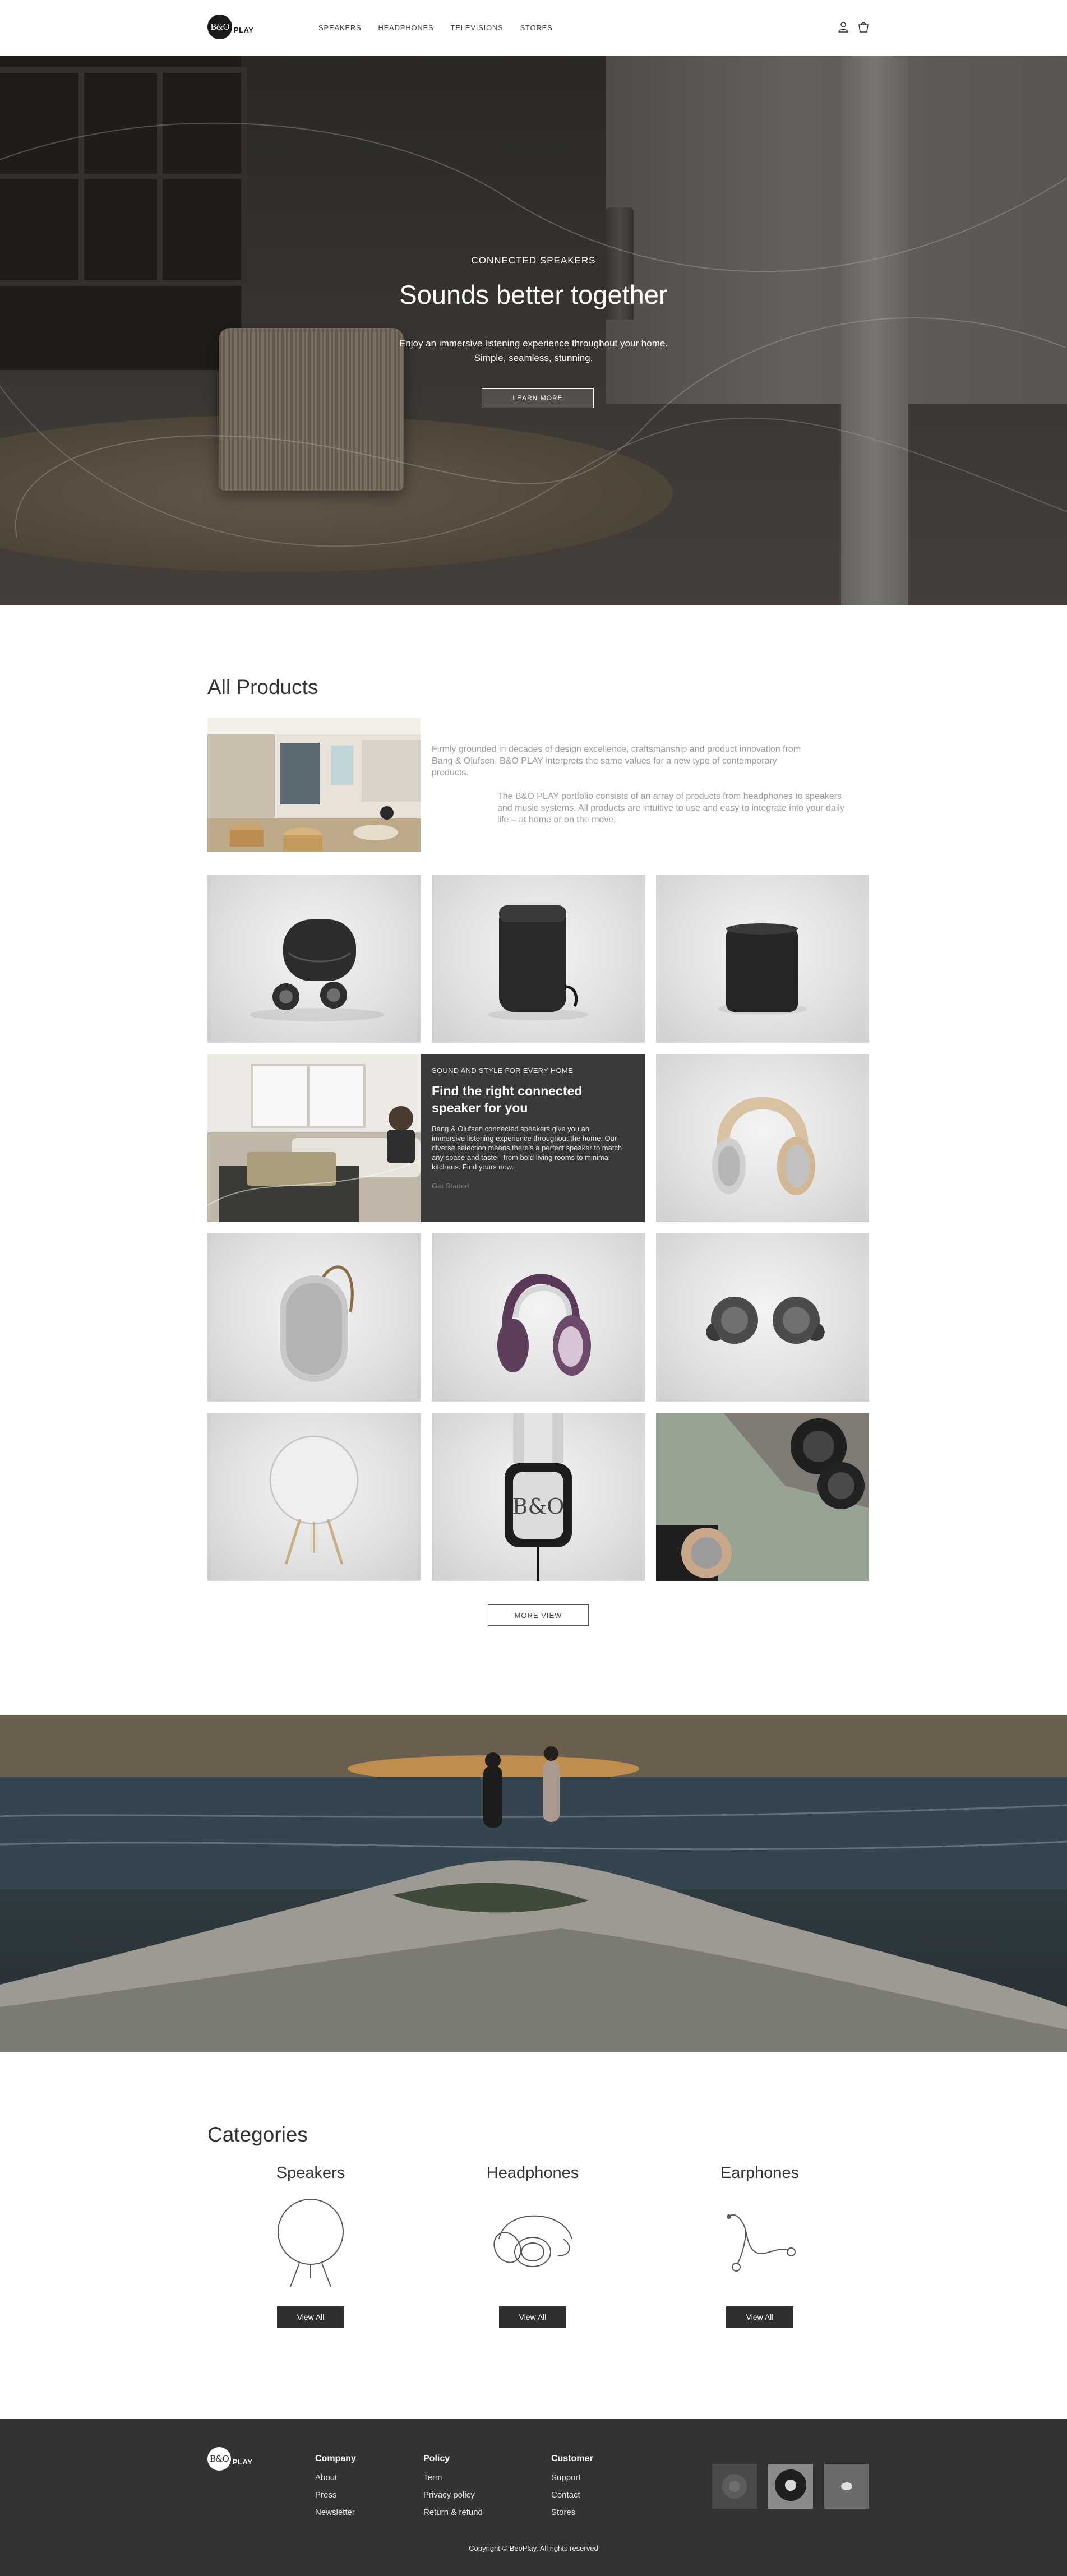  Describe the element at coordinates (508, 1099) in the screenshot. I see `feature-title: Find the right connected speaker for you` at that location.